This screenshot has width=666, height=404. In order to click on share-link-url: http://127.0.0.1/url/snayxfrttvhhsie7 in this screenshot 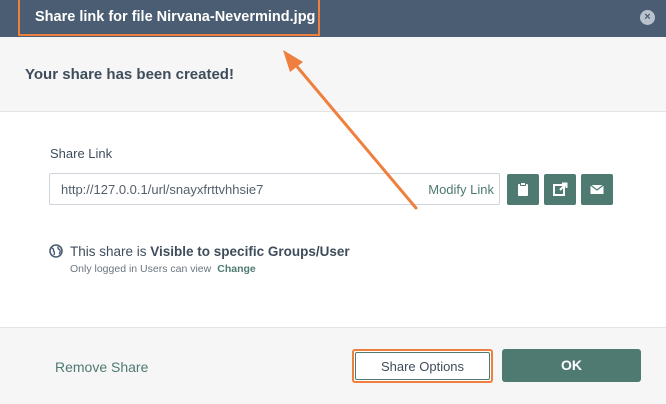, I will do `click(162, 189)`.